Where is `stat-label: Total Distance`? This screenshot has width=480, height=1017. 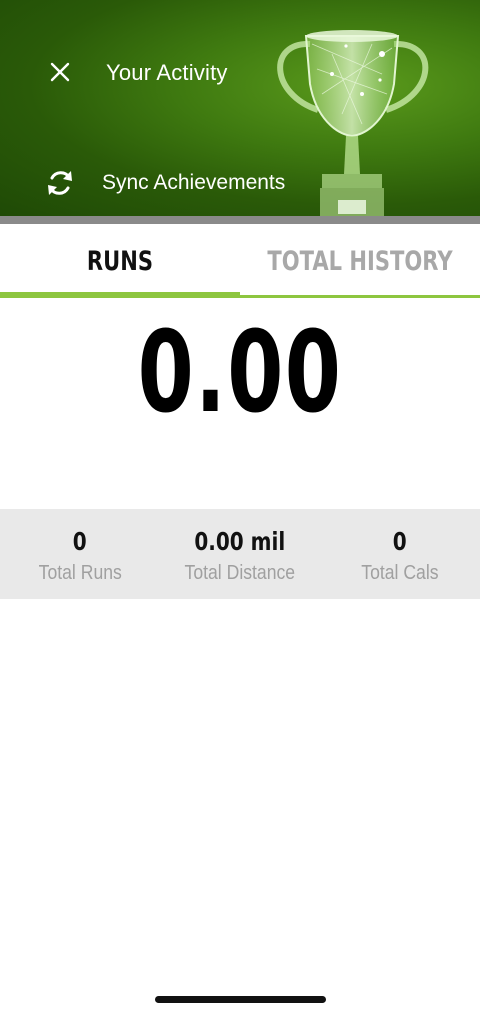
stat-label: Total Distance is located at coordinates (240, 573).